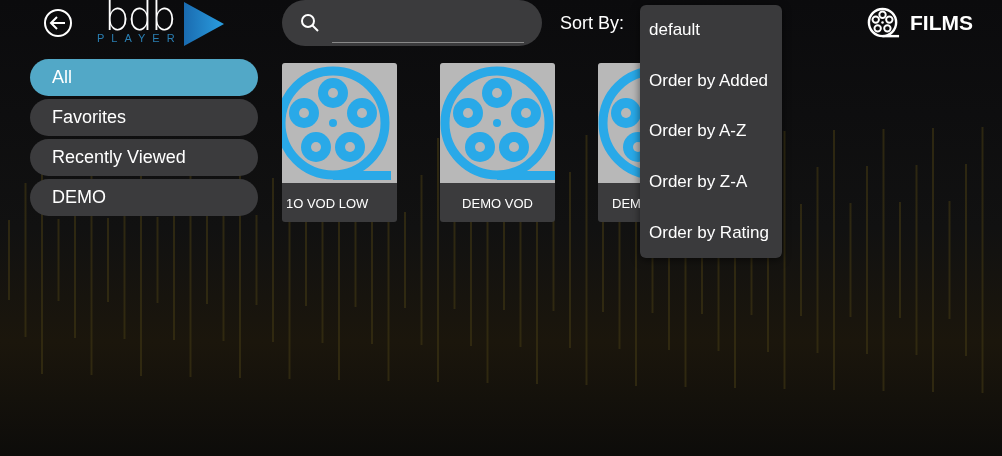 This screenshot has height=456, width=1002. I want to click on sort-option: default, so click(711, 30).